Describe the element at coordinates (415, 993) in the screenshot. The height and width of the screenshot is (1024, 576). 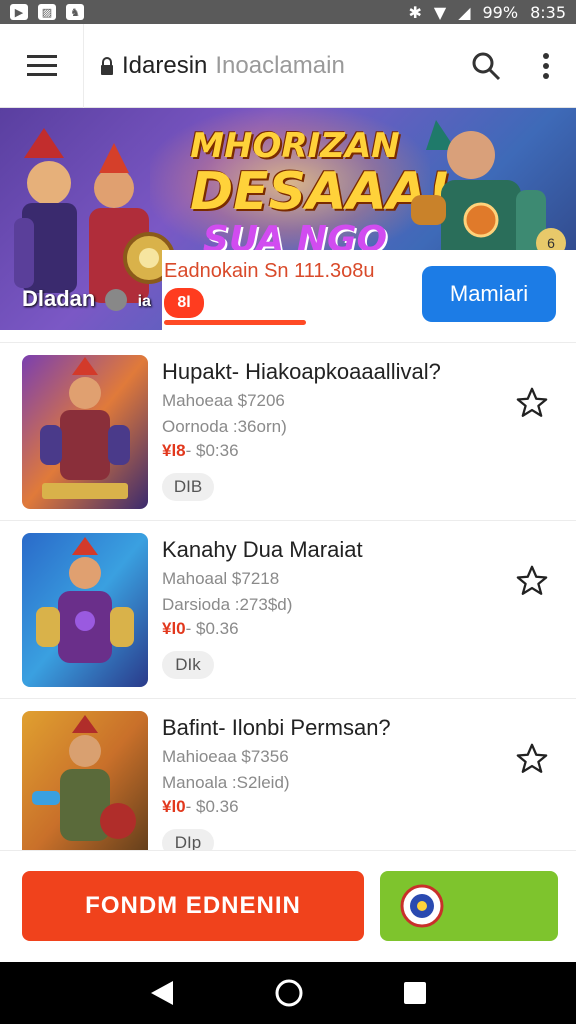
I see `recents-icon` at that location.